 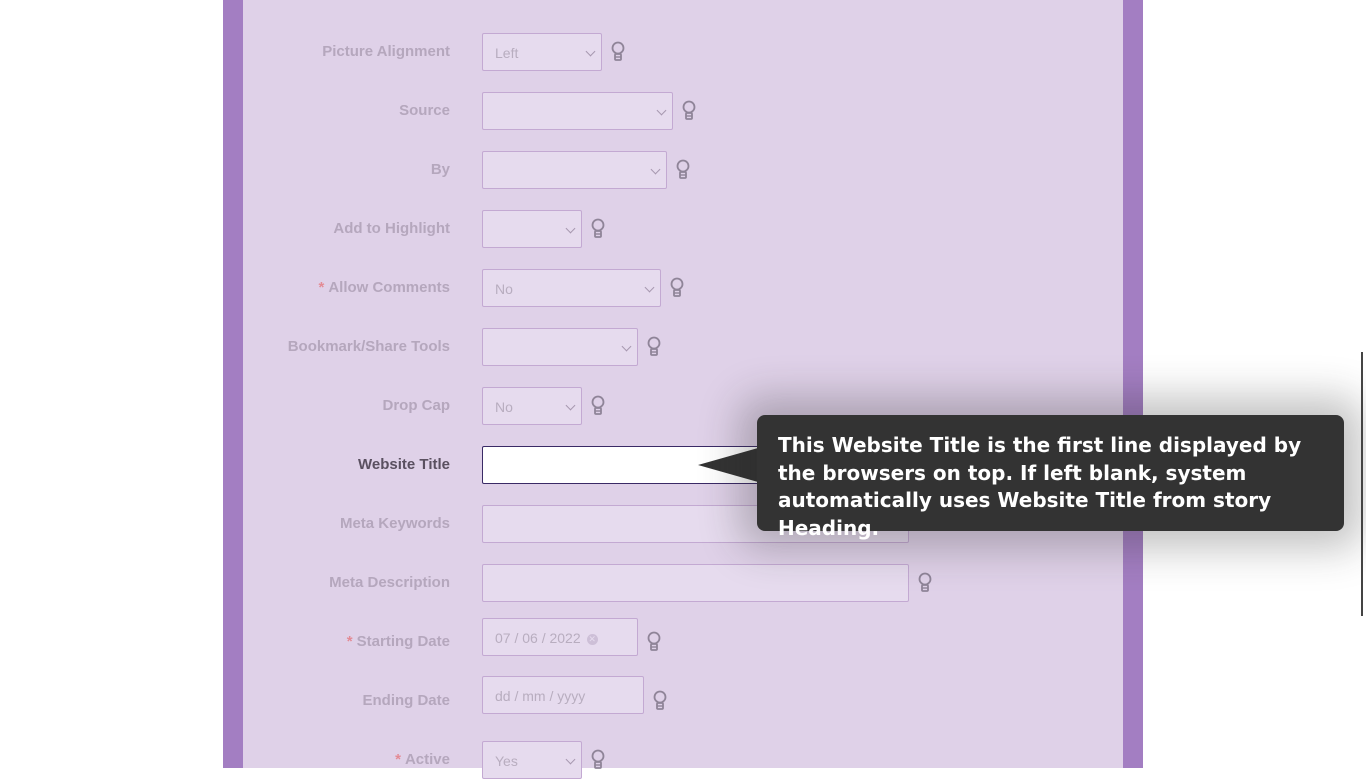 I want to click on allow-comments-label: * Allow Comments, so click(x=384, y=288).